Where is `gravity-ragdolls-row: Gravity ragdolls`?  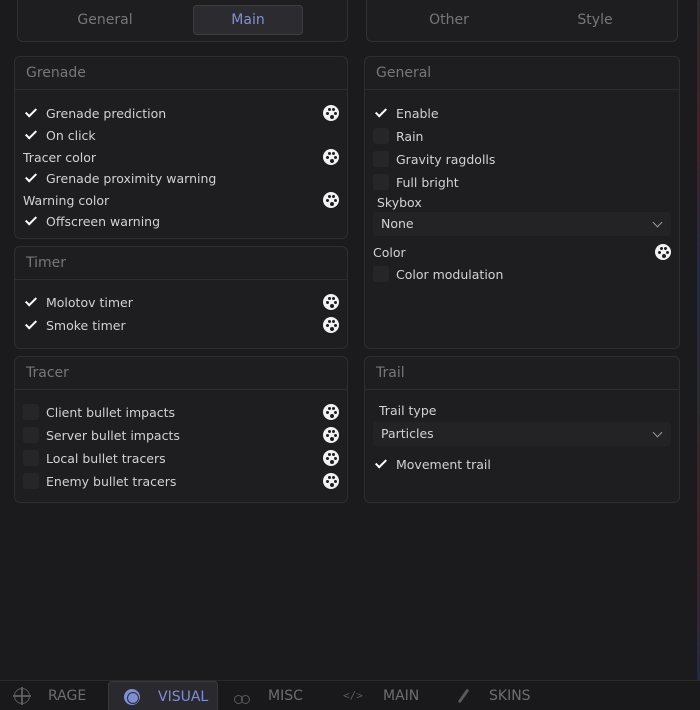
gravity-ragdolls-row: Gravity ragdolls is located at coordinates (522, 159).